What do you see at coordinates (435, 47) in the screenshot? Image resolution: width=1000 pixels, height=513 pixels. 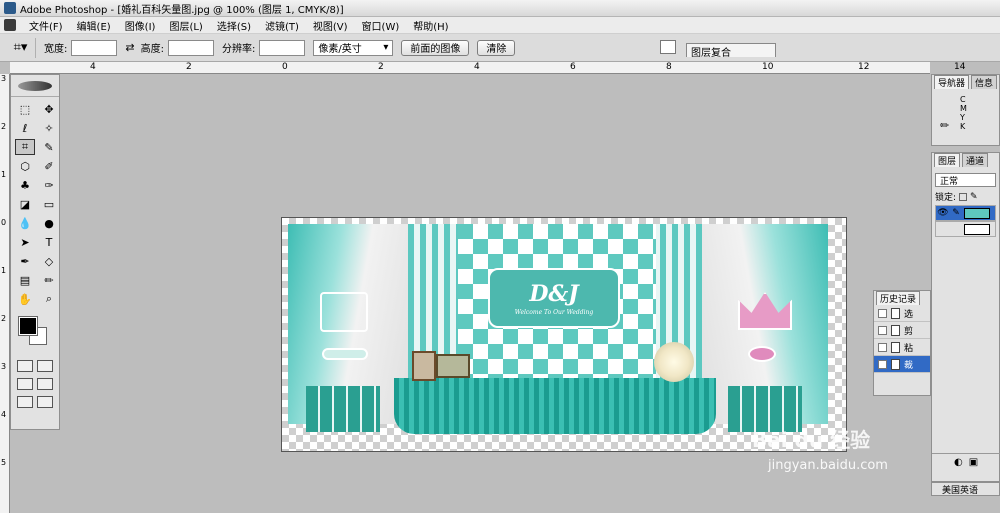 I see `front-image-button: 前面的图像` at bounding box center [435, 47].